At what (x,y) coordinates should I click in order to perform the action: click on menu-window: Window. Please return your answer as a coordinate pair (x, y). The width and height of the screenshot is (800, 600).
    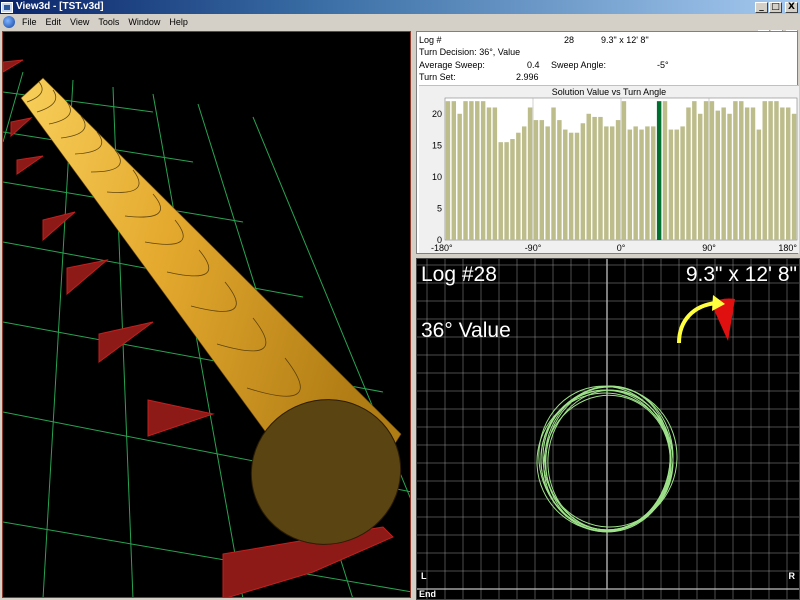
    Looking at the image, I should click on (145, 22).